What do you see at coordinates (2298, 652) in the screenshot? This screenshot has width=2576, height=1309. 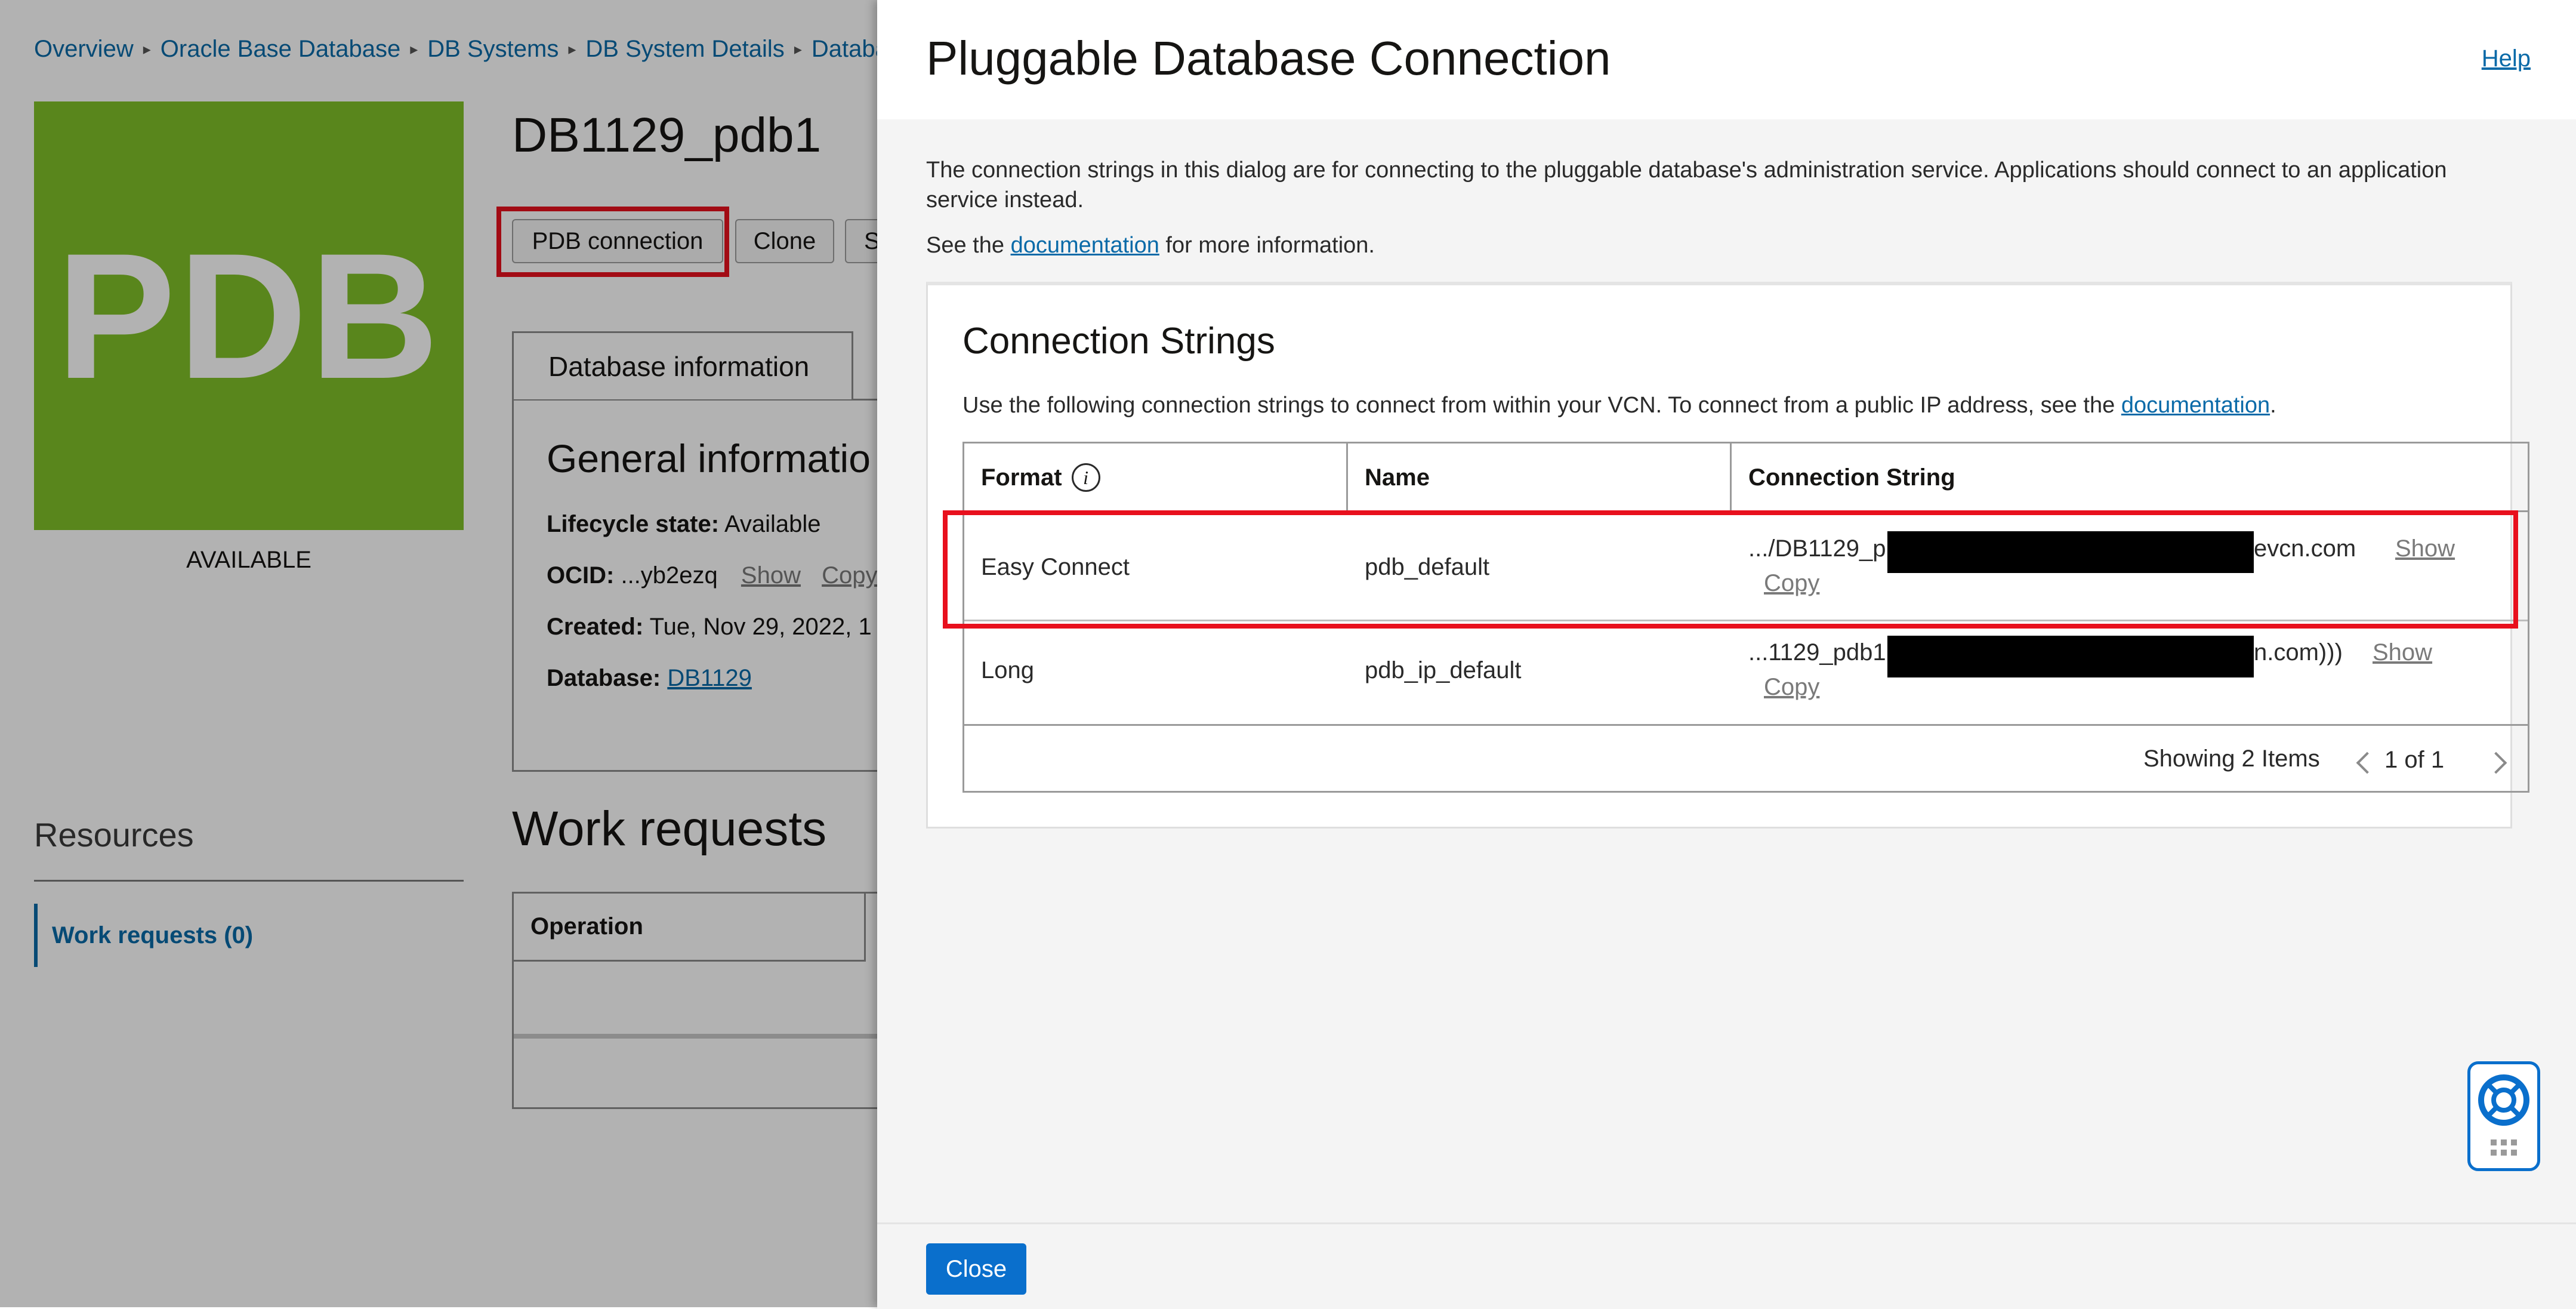 I see `row-long-suffix: n.com)))` at bounding box center [2298, 652].